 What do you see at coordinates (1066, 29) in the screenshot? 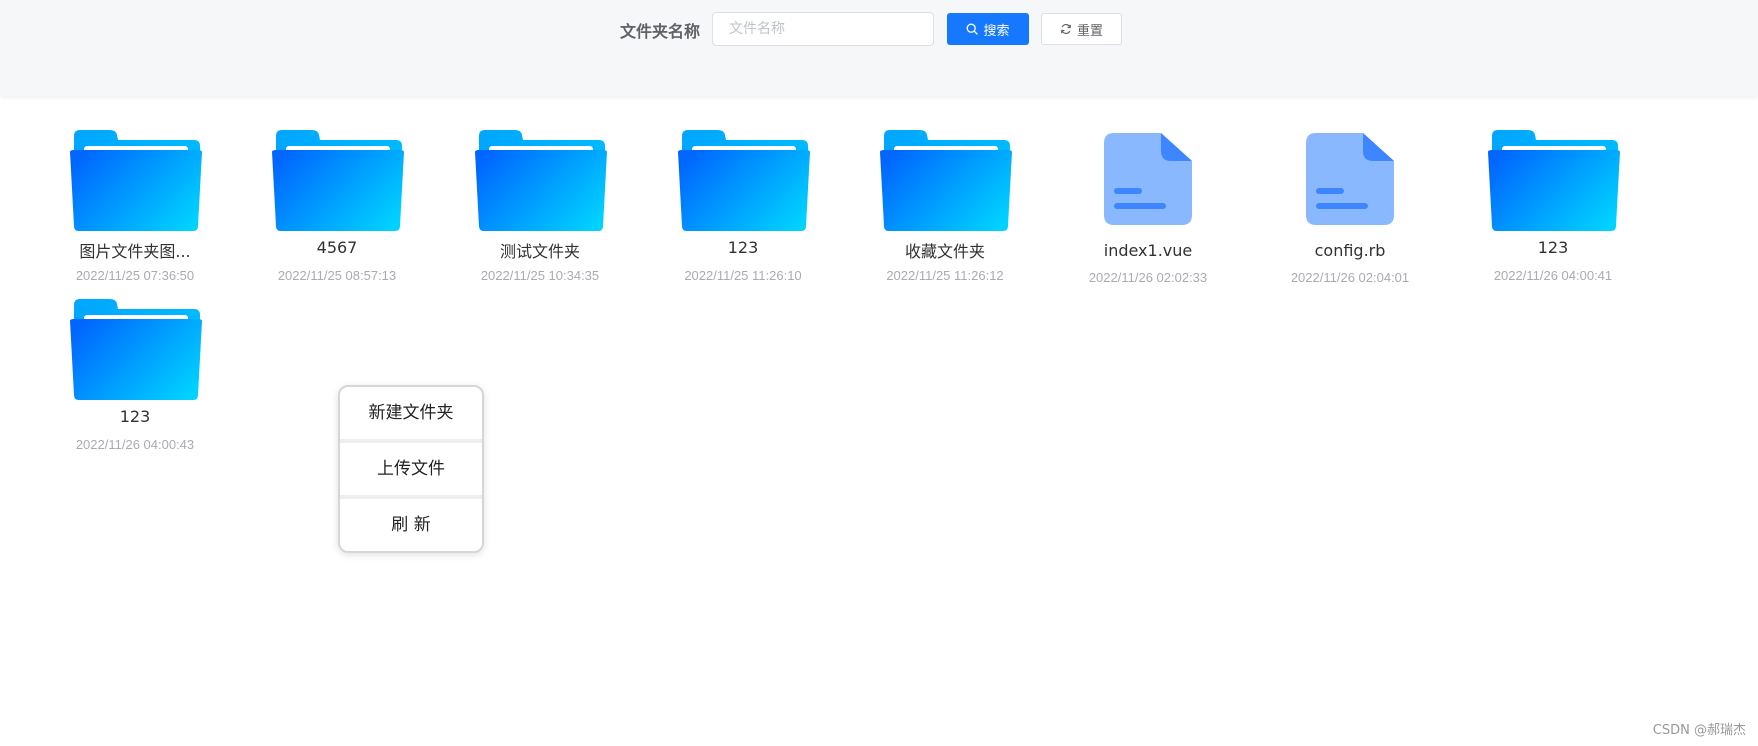
I see `refresh-icon` at bounding box center [1066, 29].